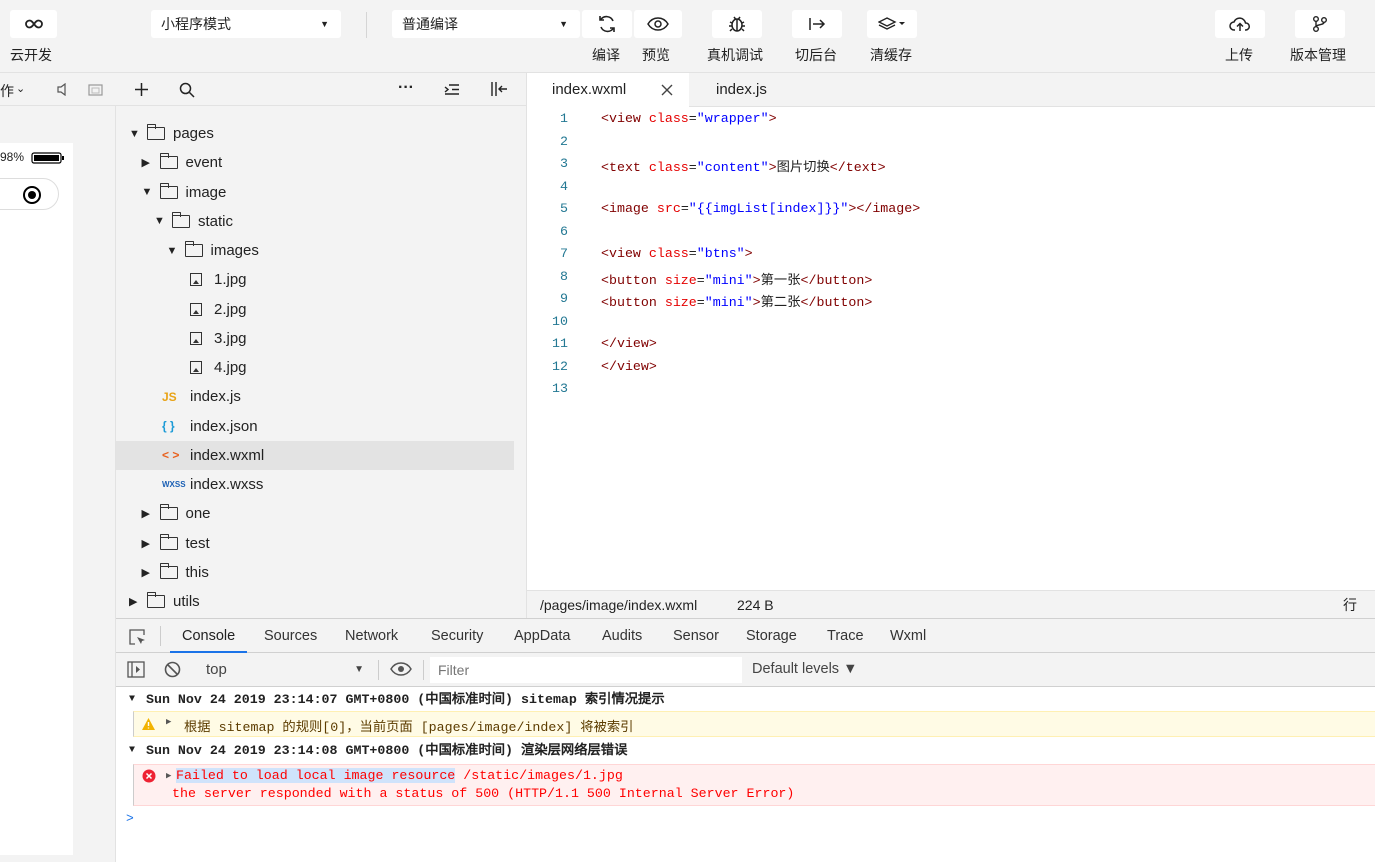 This screenshot has height=862, width=1375. I want to click on code-line: <text class="content">图片切换</text>, so click(743, 165).